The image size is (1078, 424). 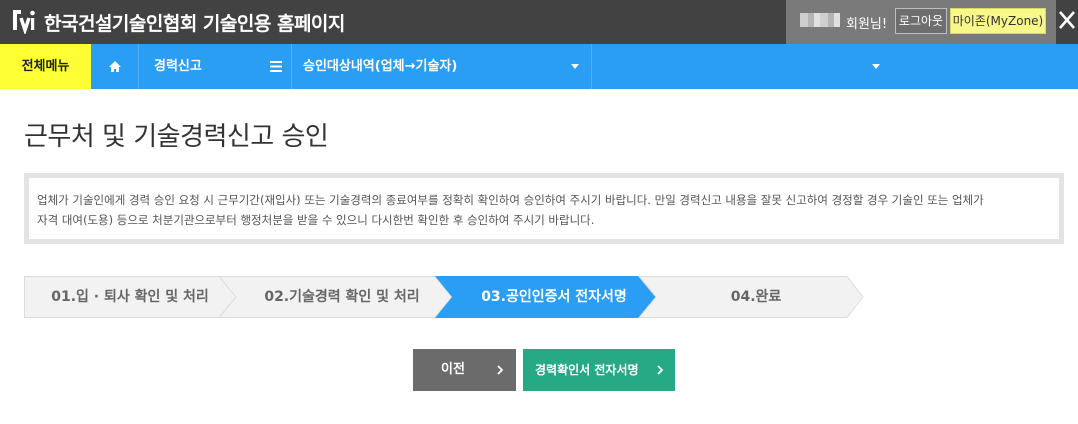 What do you see at coordinates (276, 66) in the screenshot?
I see `hamburger-menu-icon` at bounding box center [276, 66].